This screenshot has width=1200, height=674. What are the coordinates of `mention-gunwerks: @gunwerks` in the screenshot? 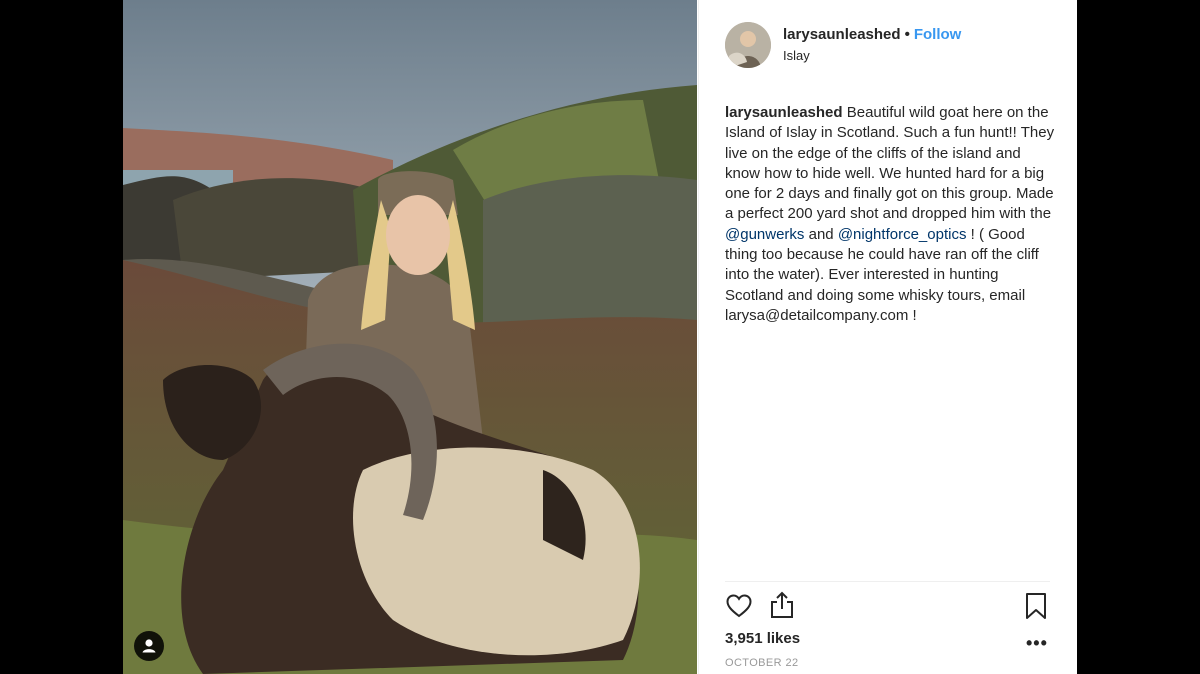 It's located at (764, 234).